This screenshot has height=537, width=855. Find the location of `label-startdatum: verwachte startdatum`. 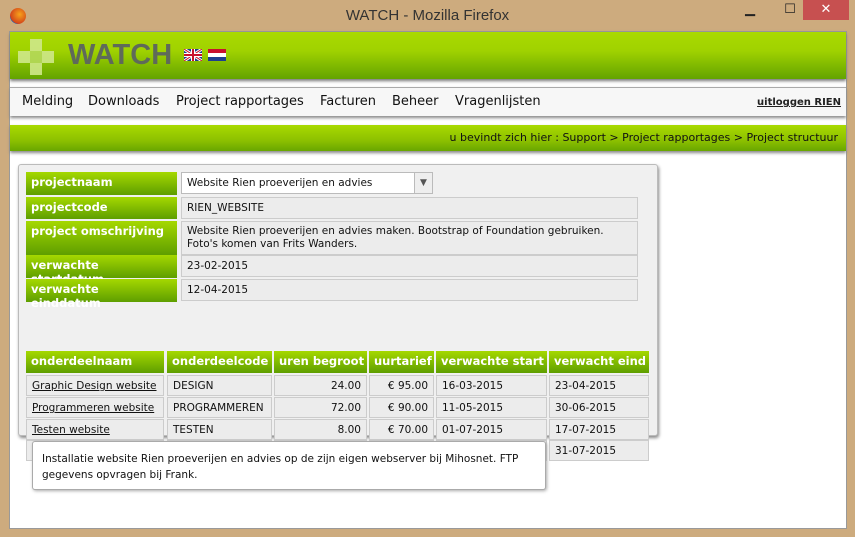

label-startdatum: verwachte startdatum is located at coordinates (101, 270).